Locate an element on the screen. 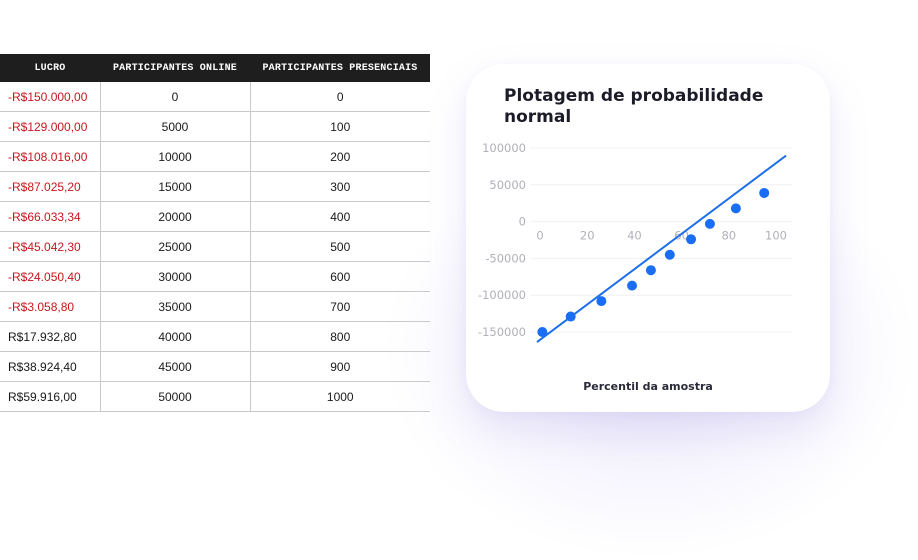 This screenshot has width=918, height=560. y-tick-label: 50000 is located at coordinates (507, 185).